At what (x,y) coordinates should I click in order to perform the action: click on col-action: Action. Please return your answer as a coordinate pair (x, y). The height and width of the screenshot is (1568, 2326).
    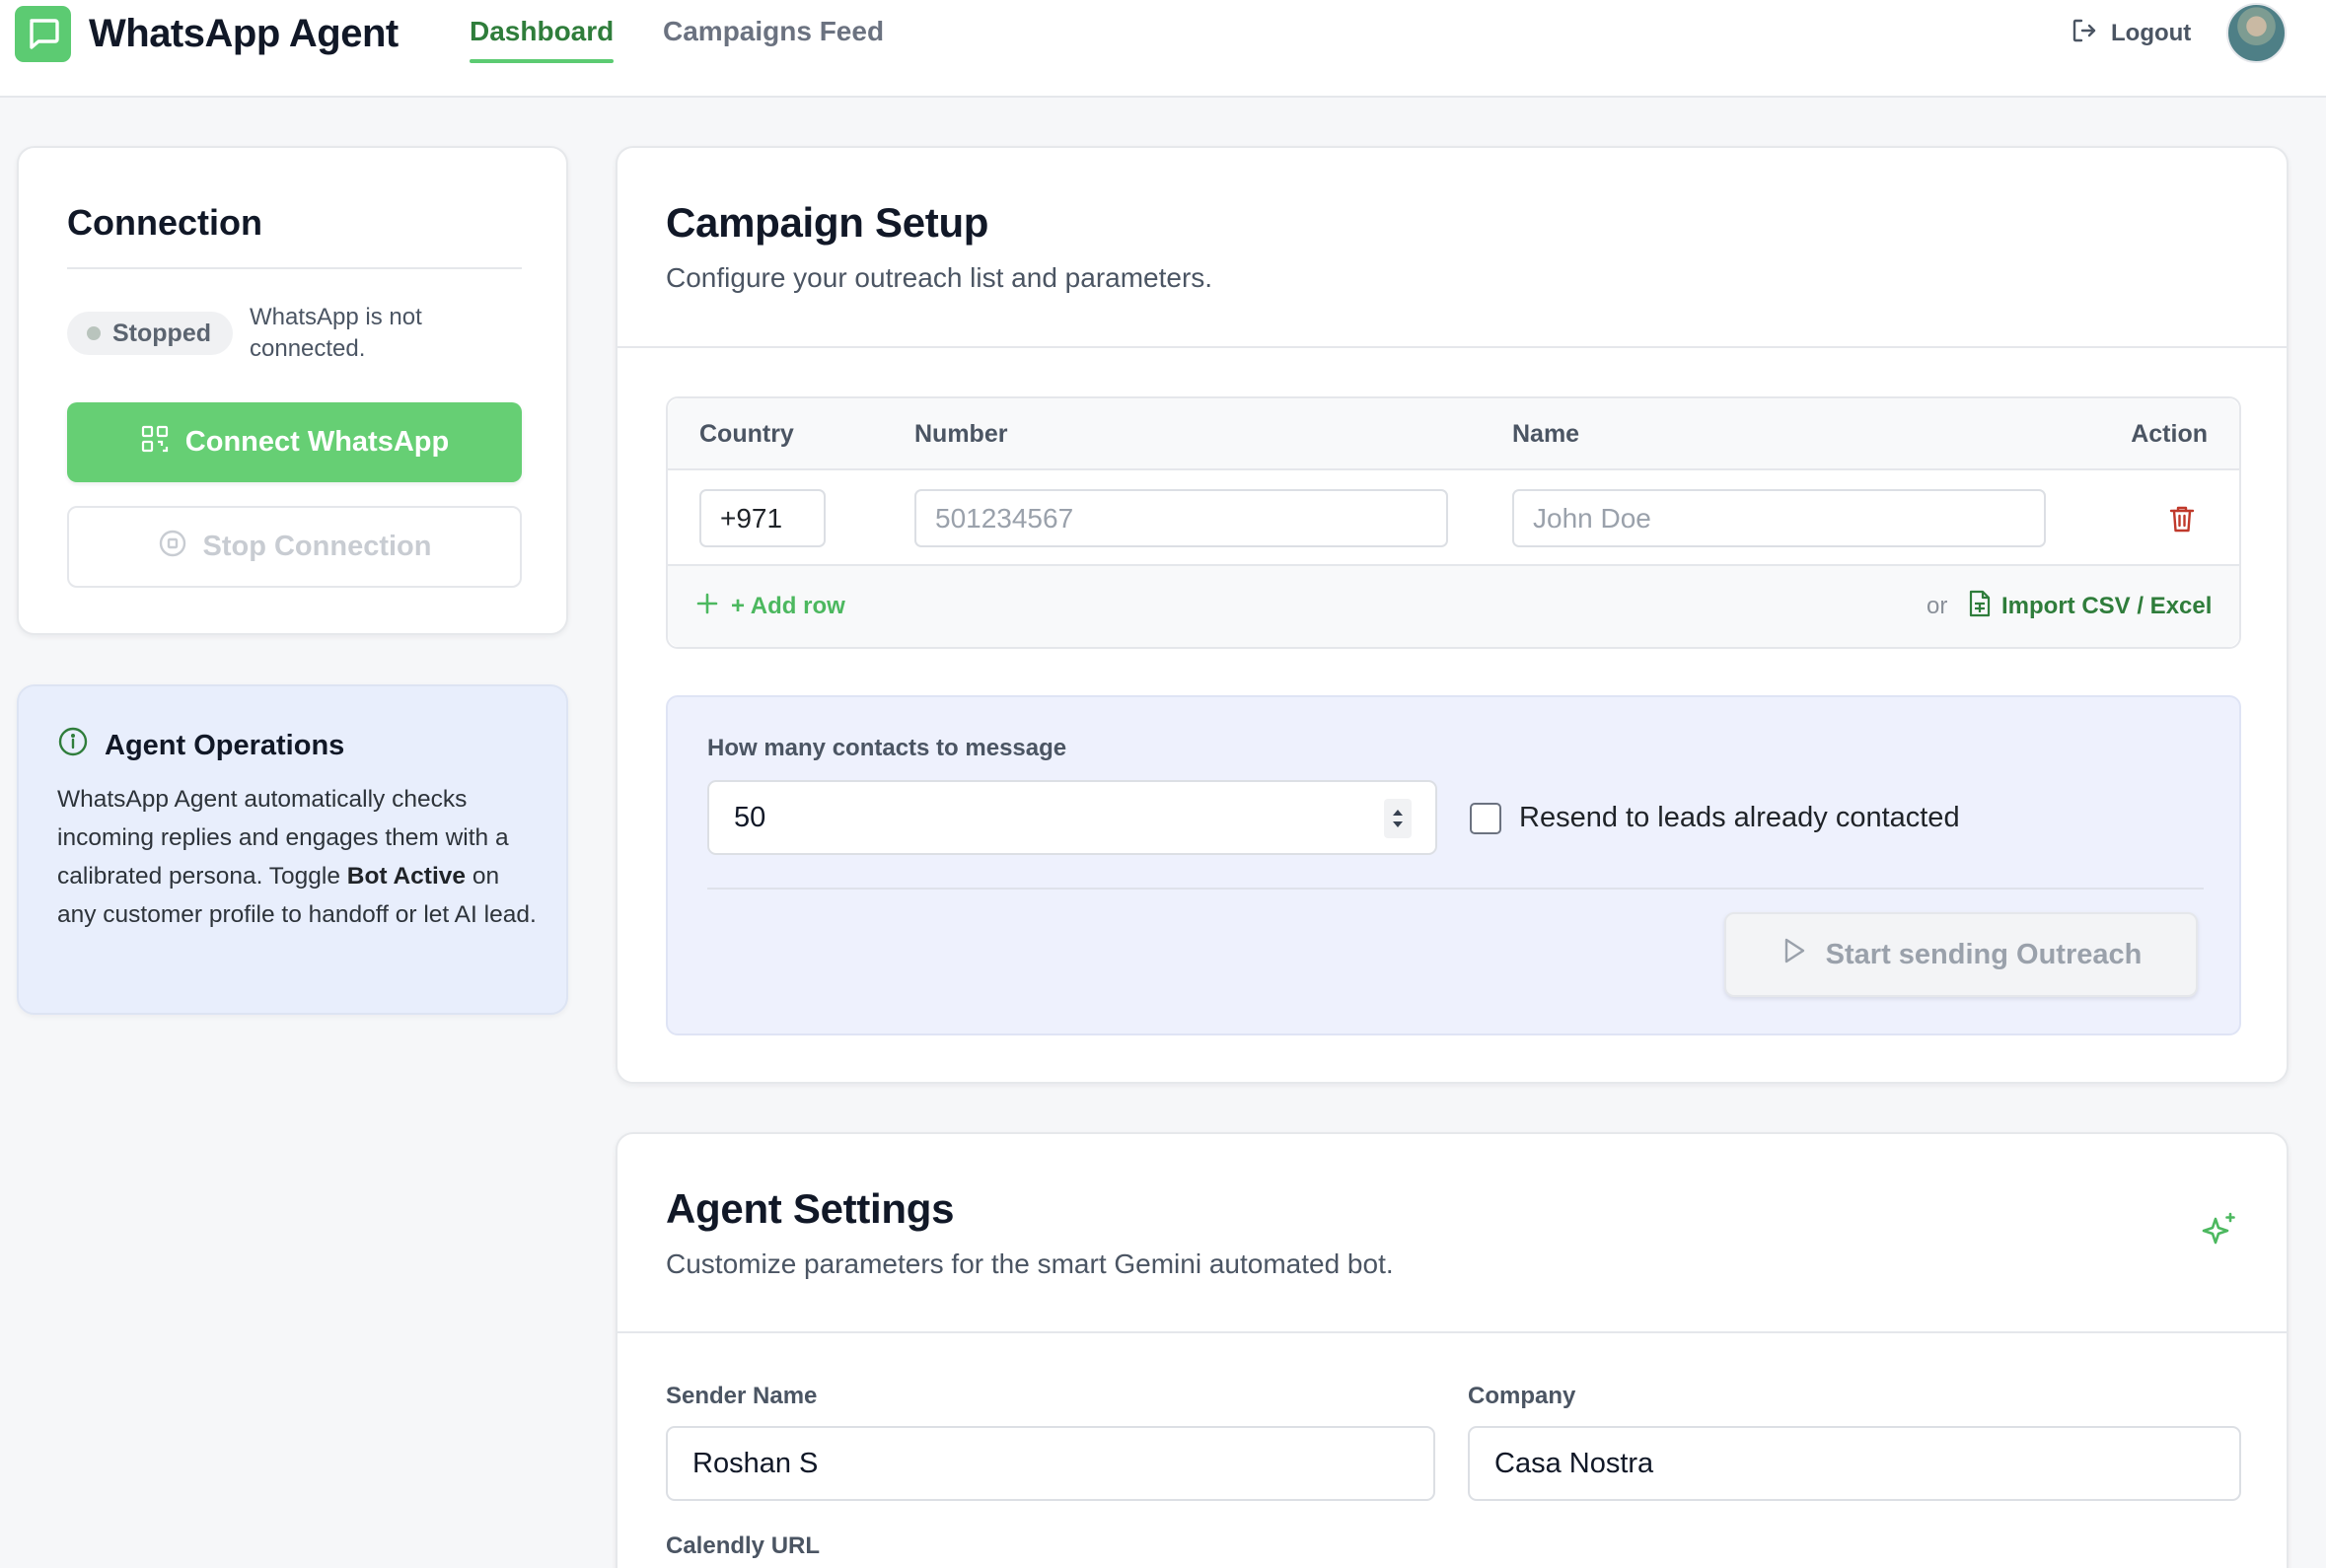
    Looking at the image, I should click on (2169, 434).